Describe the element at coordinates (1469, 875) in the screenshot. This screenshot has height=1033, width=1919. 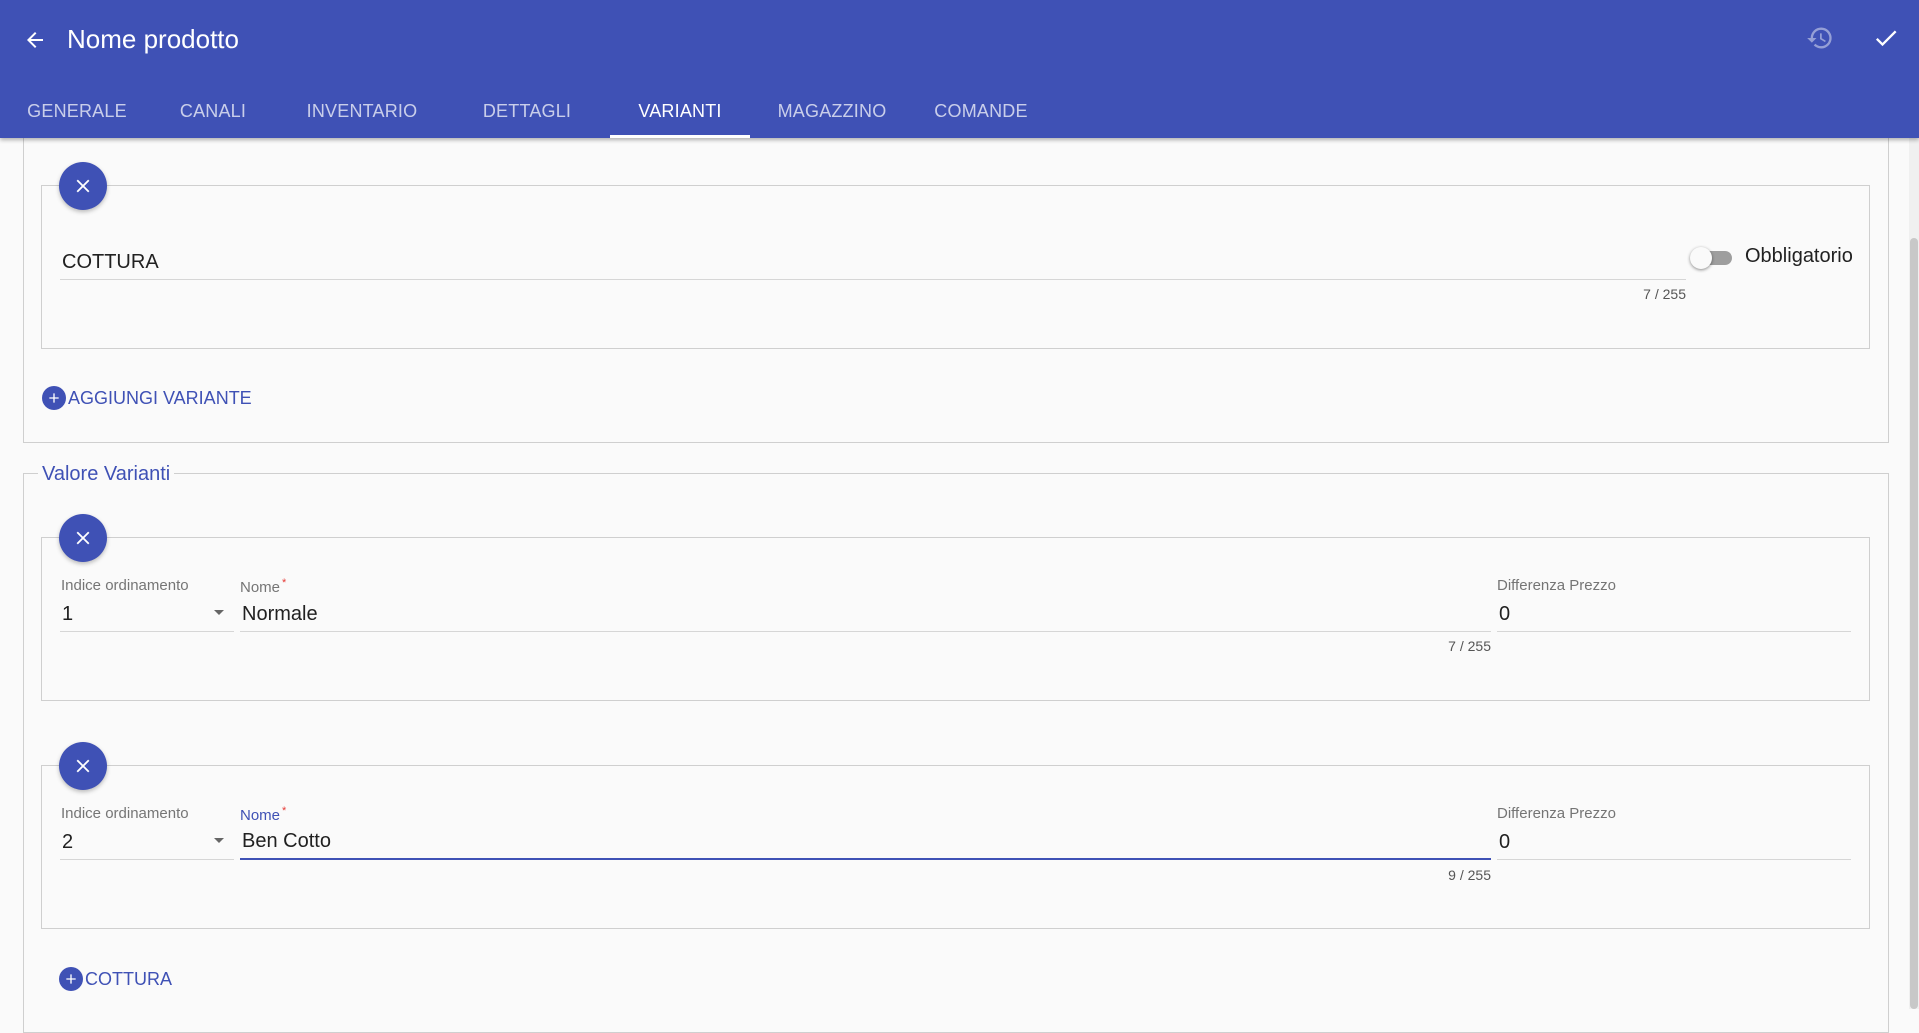
I see `value-name-counter: 9 / 255` at that location.